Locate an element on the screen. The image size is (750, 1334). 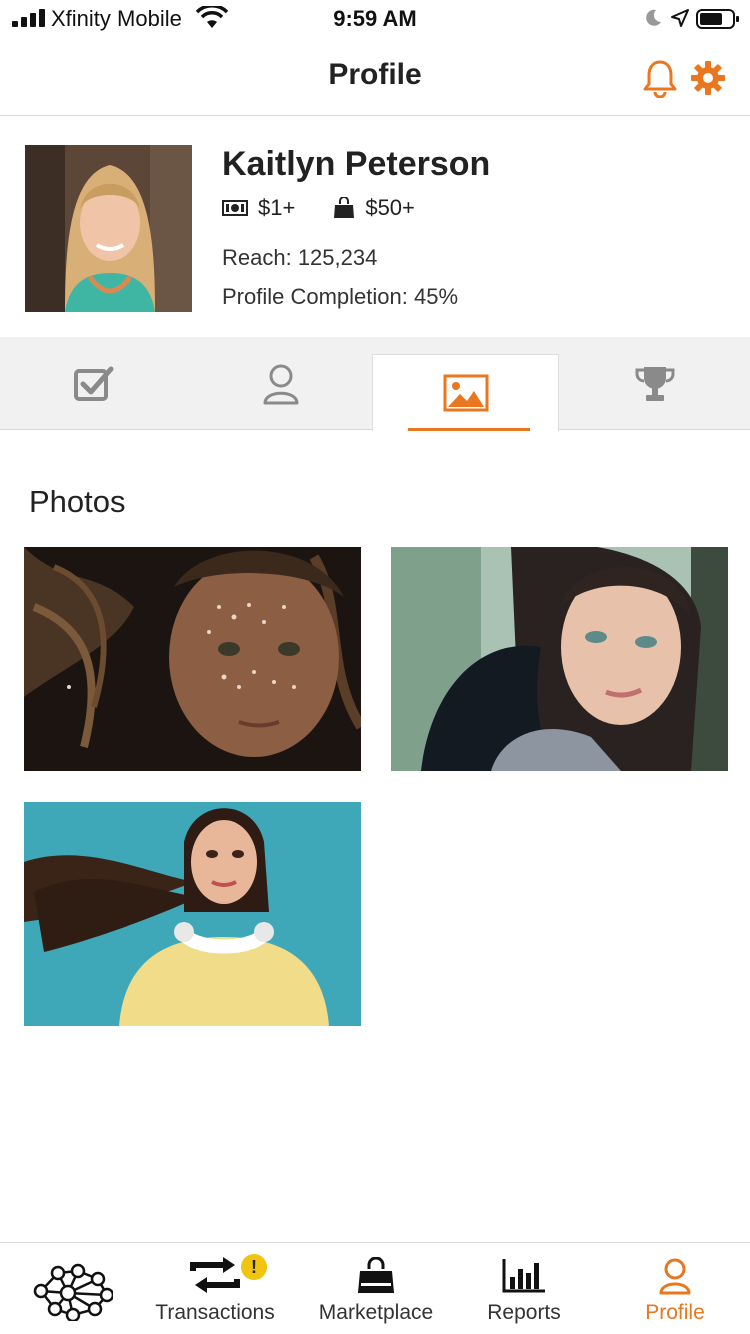
tab-bar-marketplace: Marketplace is located at coordinates (376, 1288).